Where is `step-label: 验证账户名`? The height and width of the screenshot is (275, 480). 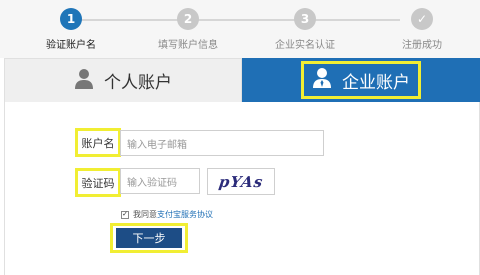 step-label: 验证账户名 is located at coordinates (71, 45).